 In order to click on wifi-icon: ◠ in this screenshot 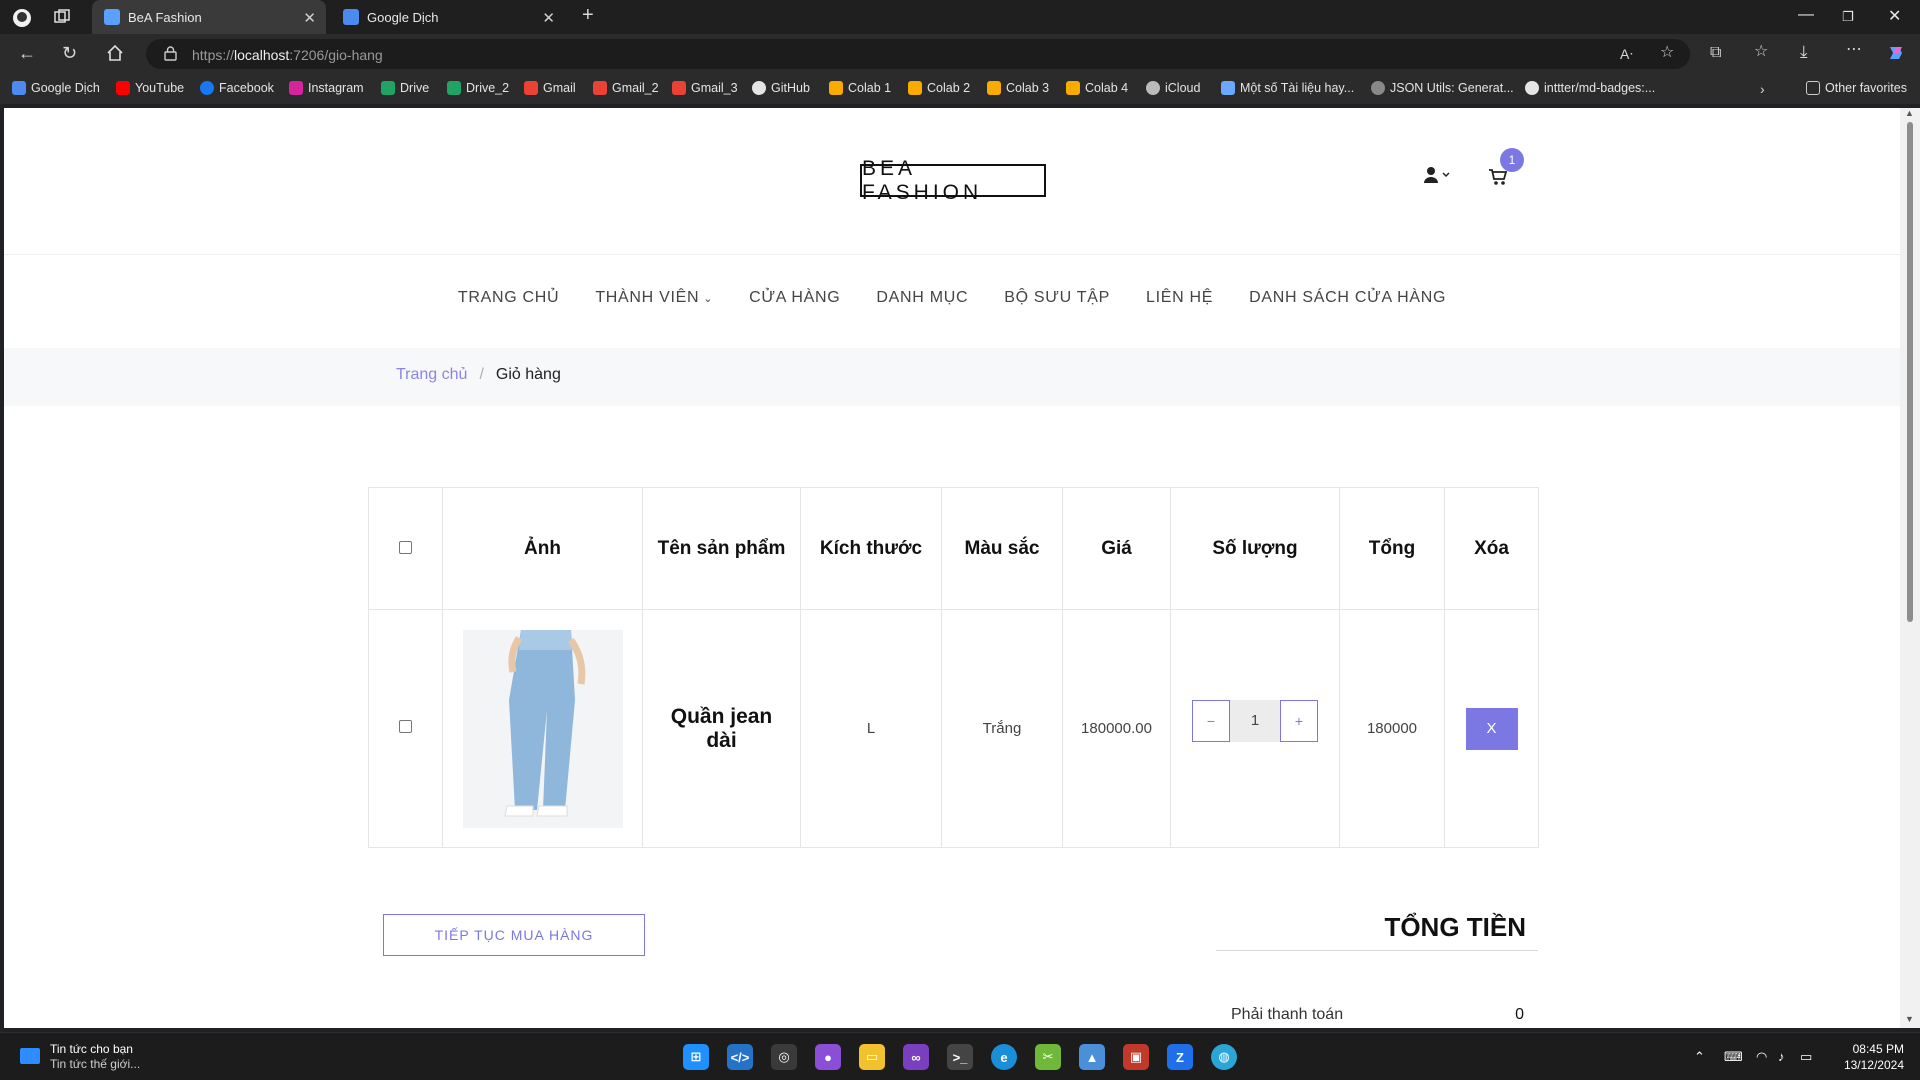, I will do `click(1761, 1057)`.